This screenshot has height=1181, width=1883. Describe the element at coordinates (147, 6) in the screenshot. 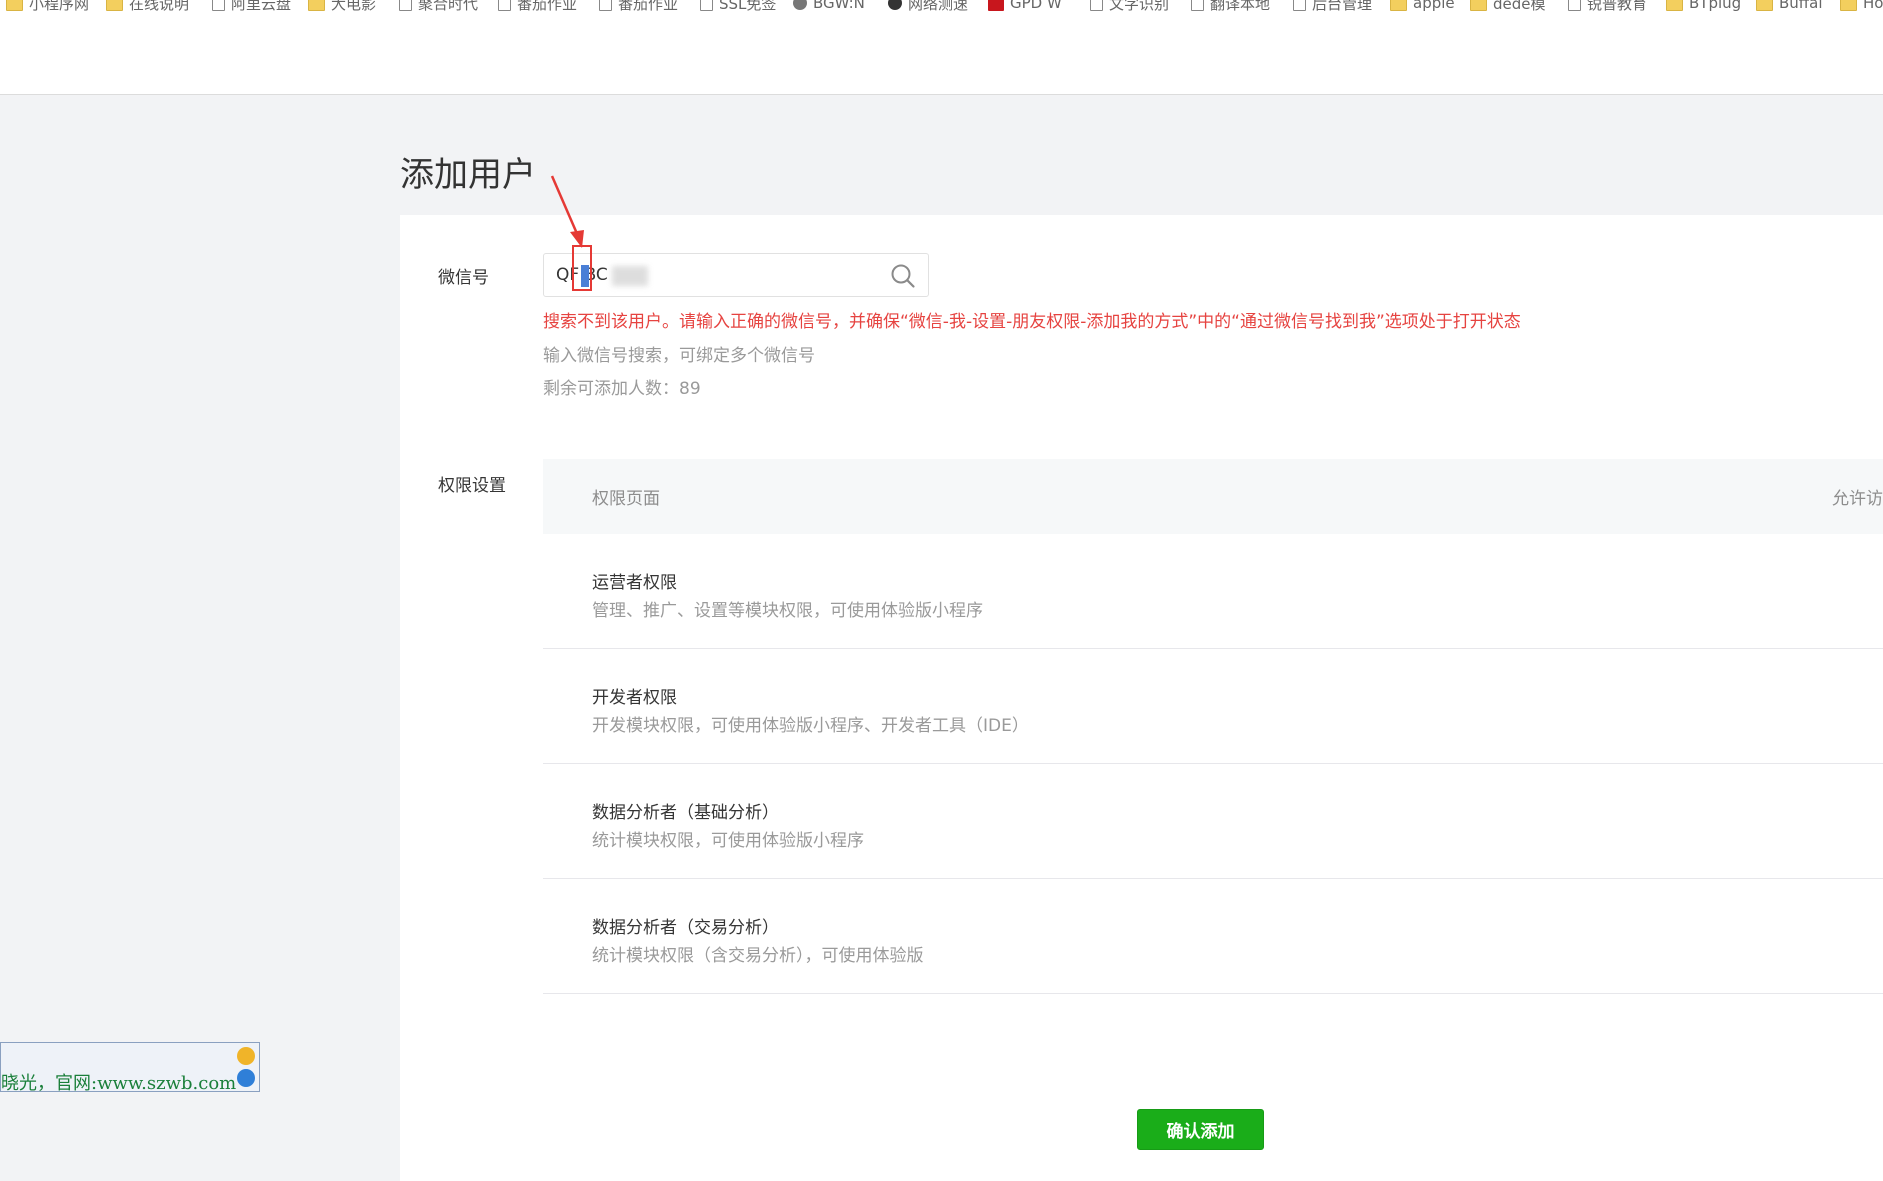

I see `bookmark-item: 在线说明` at that location.